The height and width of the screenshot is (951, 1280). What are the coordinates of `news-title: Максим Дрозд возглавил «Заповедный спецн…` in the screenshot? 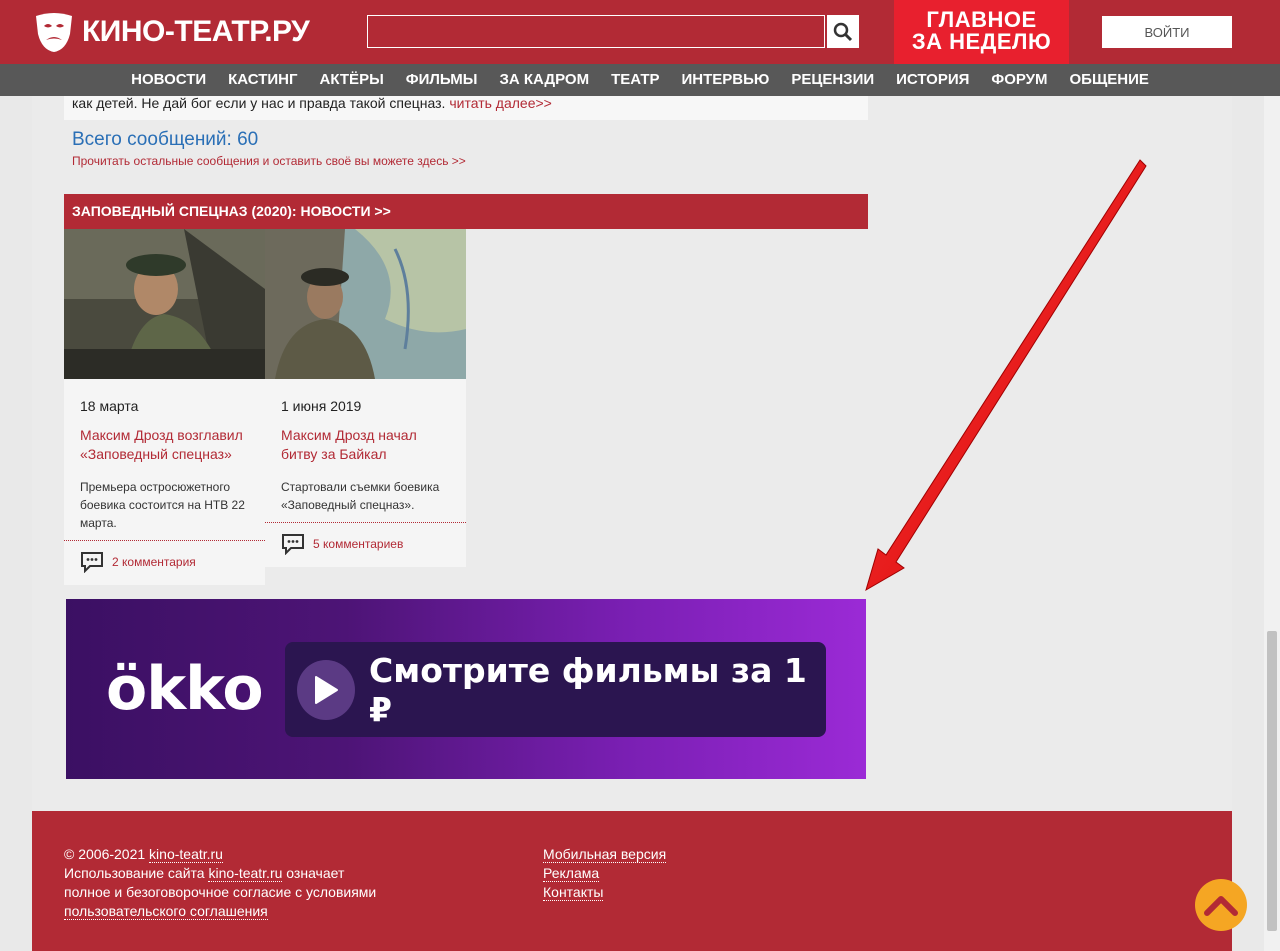 It's located at (164, 445).